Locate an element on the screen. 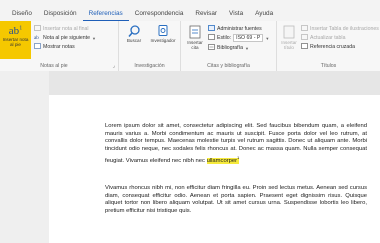 This screenshot has height=243, width=380. highlighted-word-text: ullamcorper is located at coordinates (222, 160).